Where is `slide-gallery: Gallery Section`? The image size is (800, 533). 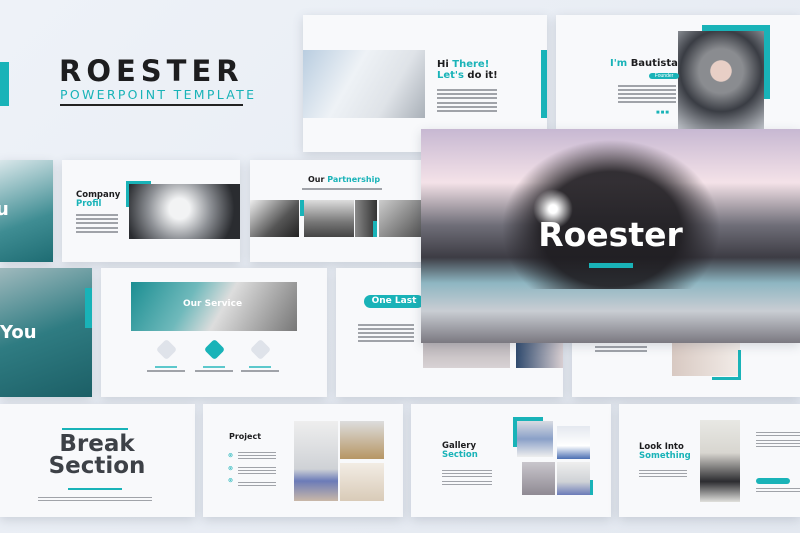 slide-gallery: Gallery Section is located at coordinates (511, 460).